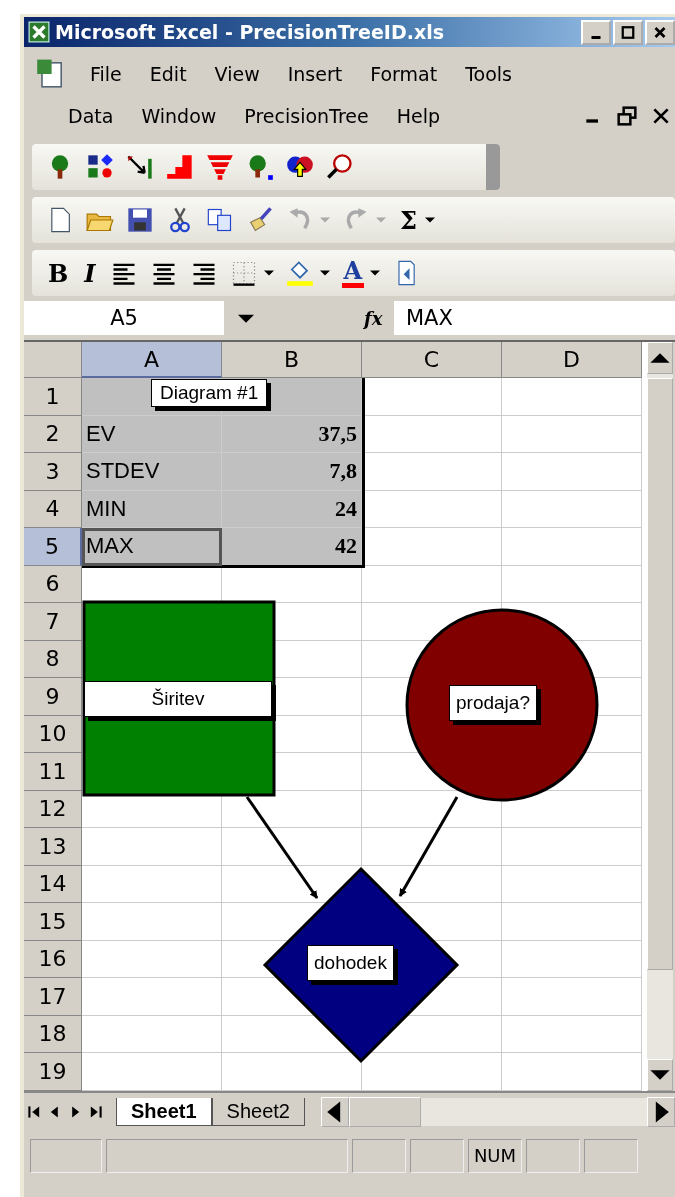  I want to click on row-header: 7, so click(53, 622).